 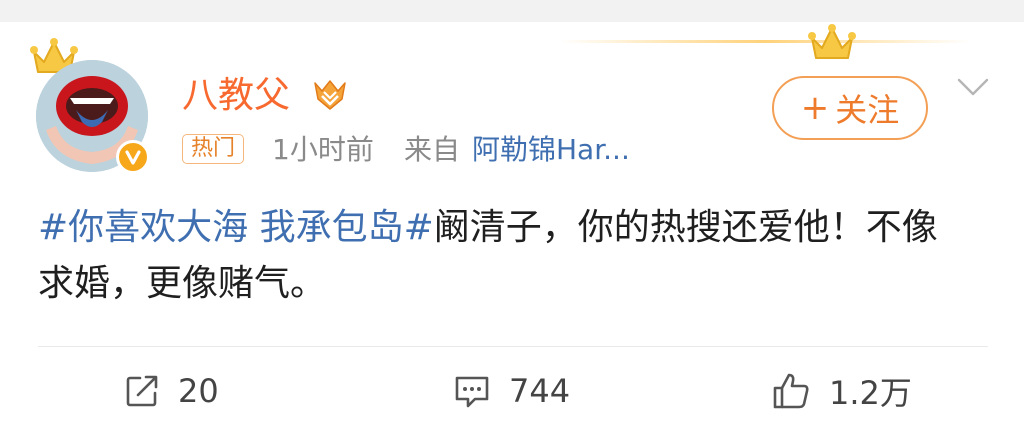 What do you see at coordinates (815, 108) in the screenshot?
I see `plus-icon: +` at bounding box center [815, 108].